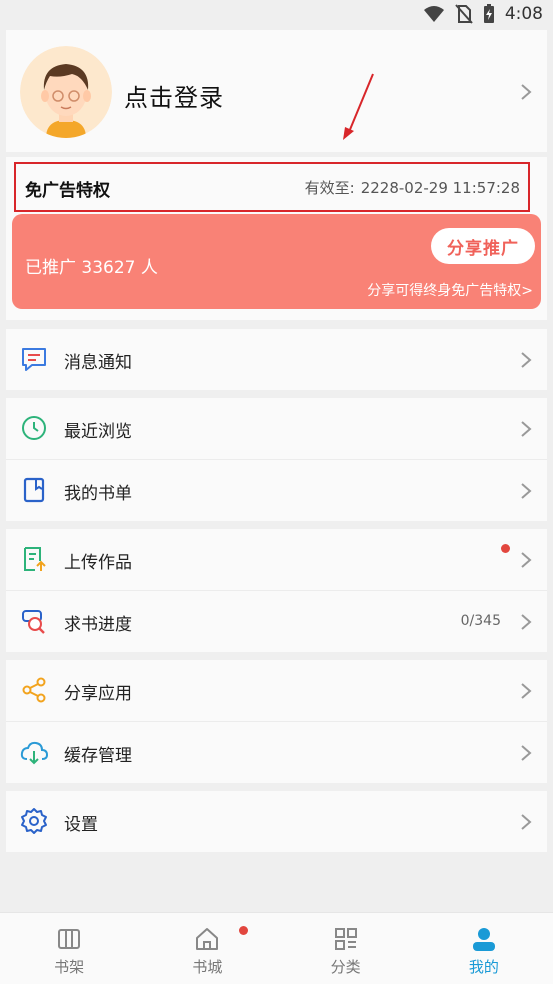 Image resolution: width=553 pixels, height=984 pixels. What do you see at coordinates (35, 559) in the screenshot?
I see `upload-document-icon` at bounding box center [35, 559].